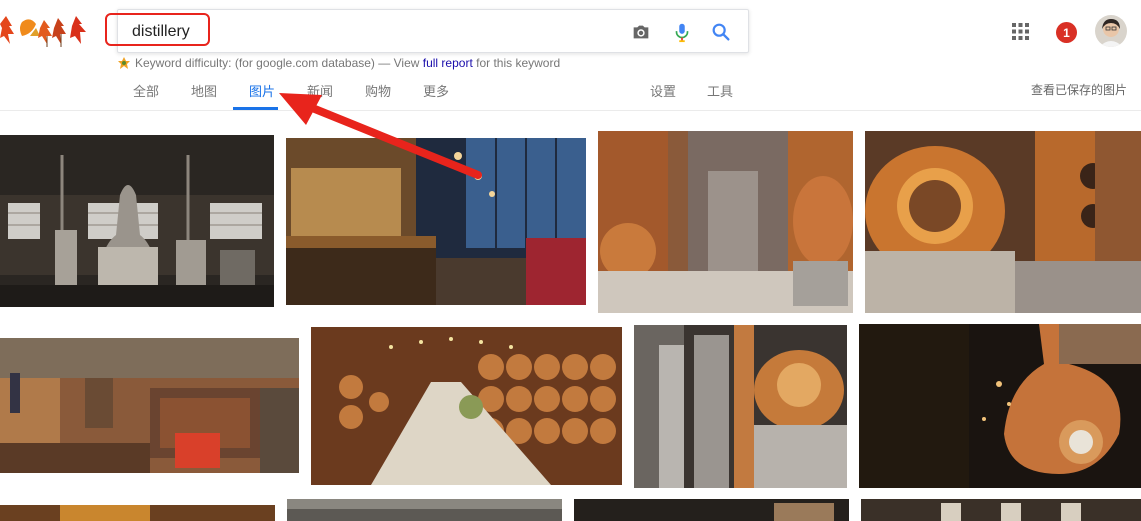 The width and height of the screenshot is (1141, 521). Describe the element at coordinates (255, 108) in the screenshot. I see `active-tab-indicator` at that location.